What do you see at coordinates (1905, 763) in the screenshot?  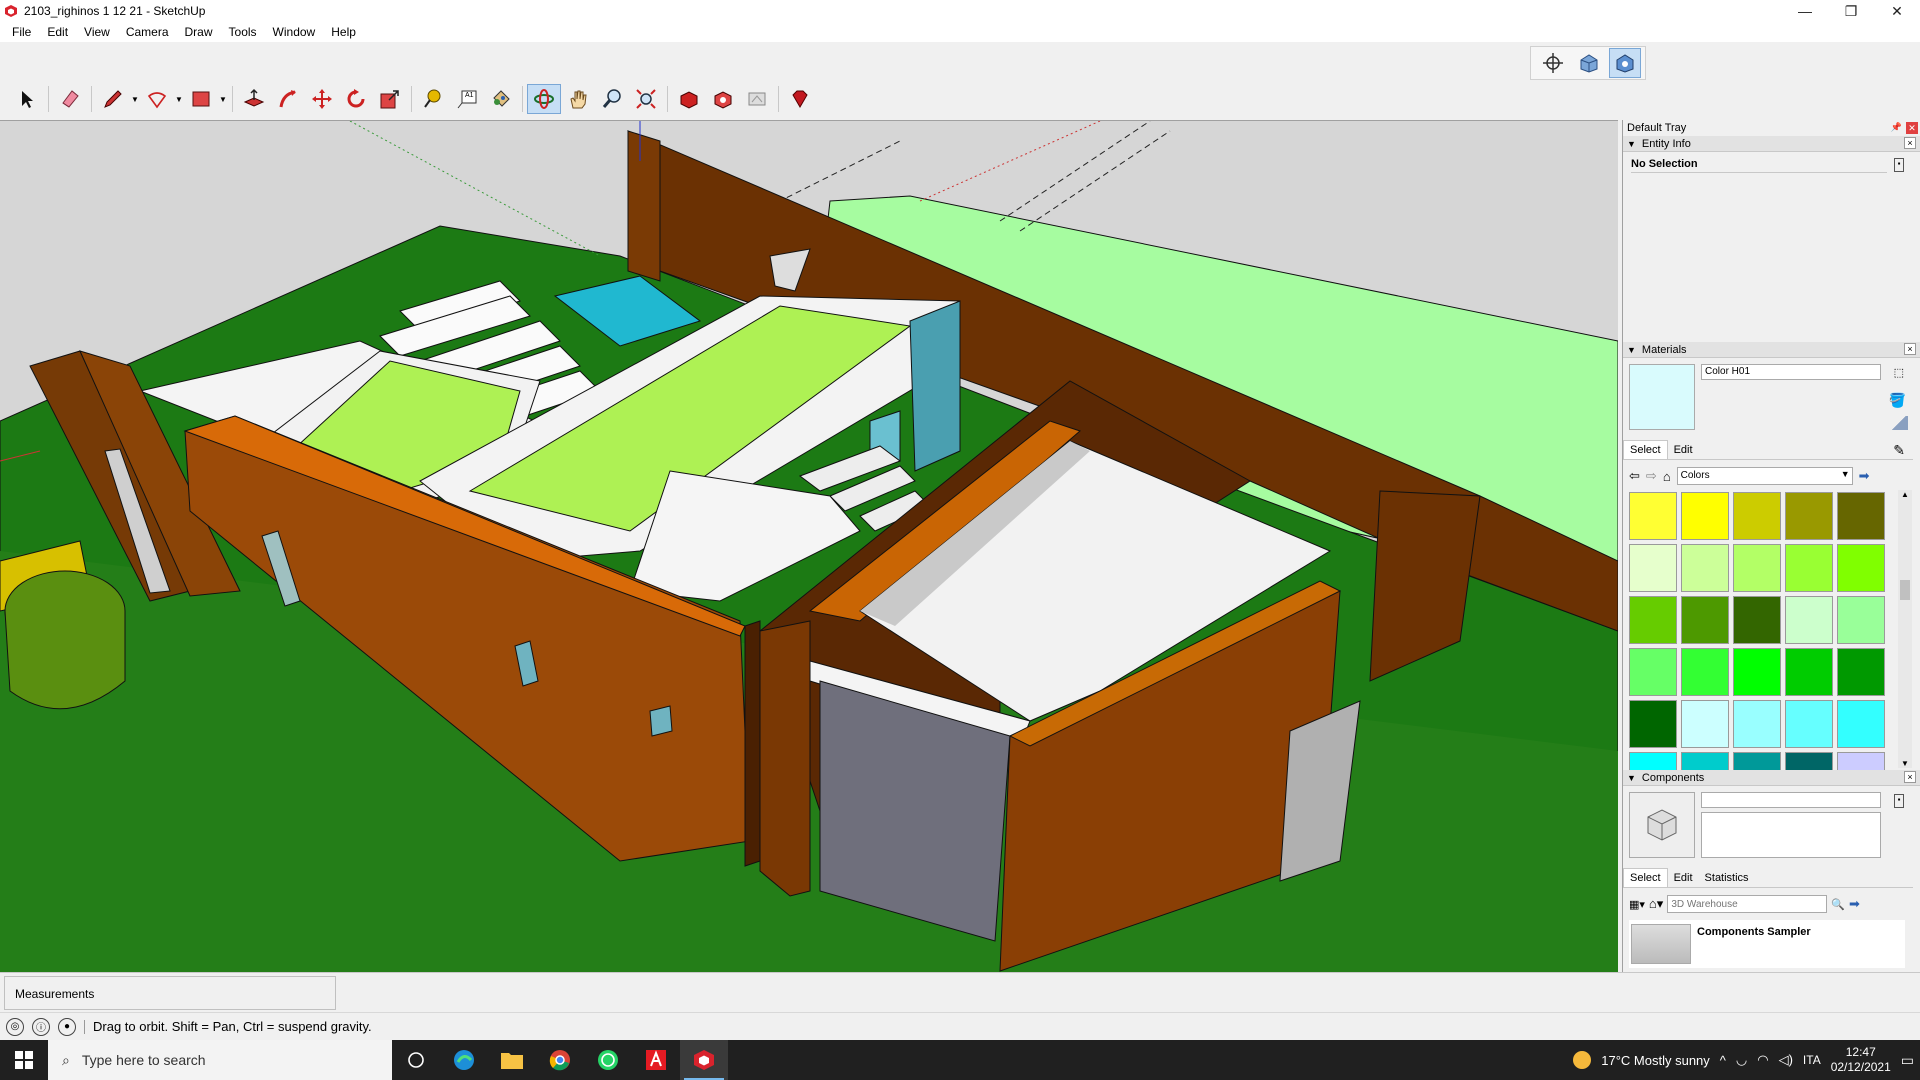 I see `scroll-down-icon: ▼` at bounding box center [1905, 763].